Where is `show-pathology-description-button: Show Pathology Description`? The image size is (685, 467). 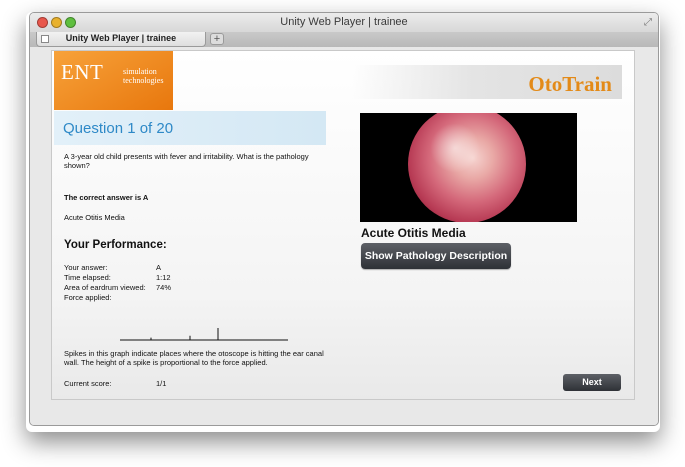 show-pathology-description-button: Show Pathology Description is located at coordinates (436, 256).